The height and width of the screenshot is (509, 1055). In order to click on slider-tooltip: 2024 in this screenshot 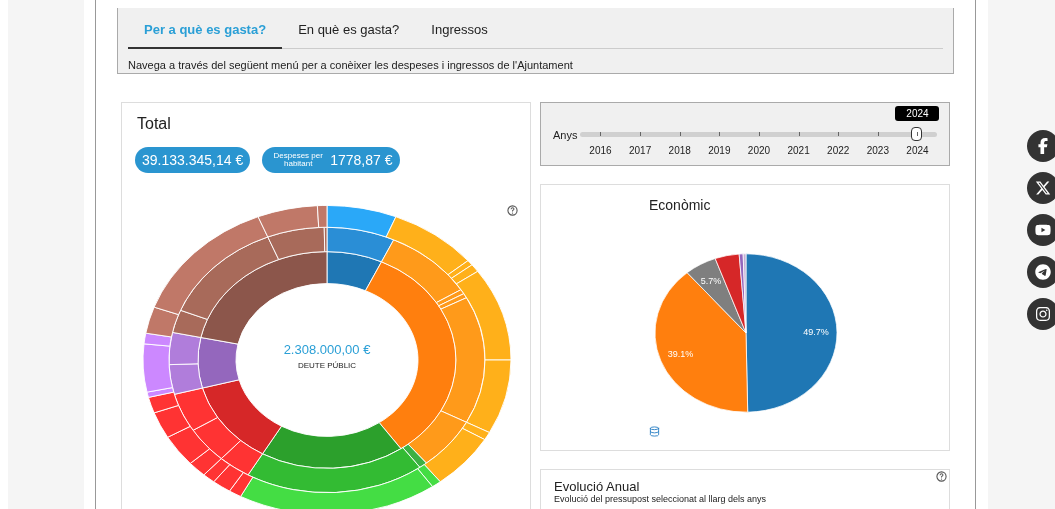, I will do `click(917, 113)`.